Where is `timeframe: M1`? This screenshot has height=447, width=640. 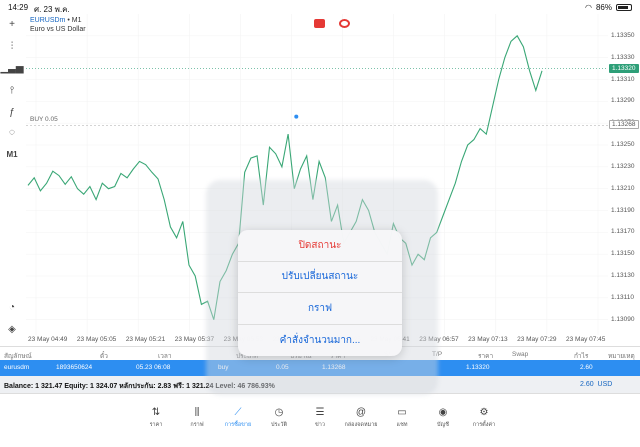
timeframe: M1 is located at coordinates (76, 20).